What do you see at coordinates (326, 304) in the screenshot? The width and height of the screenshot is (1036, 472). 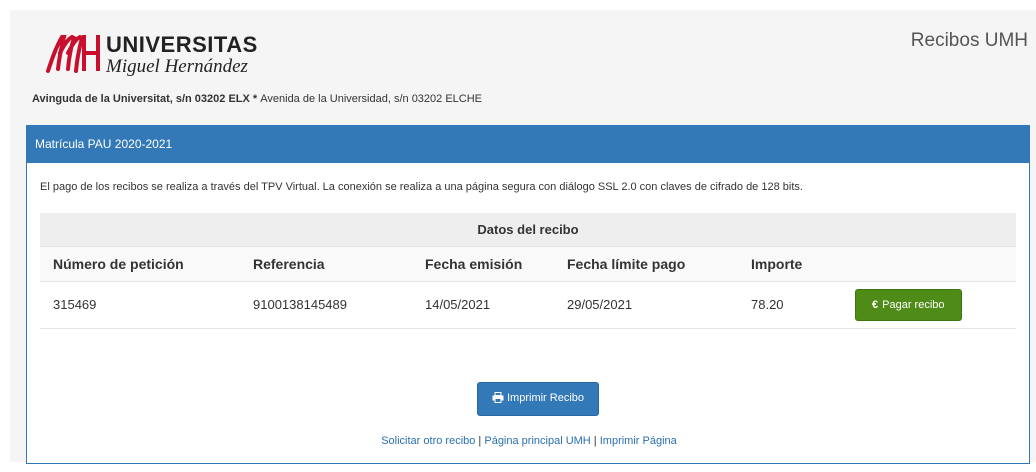 I see `cell-referencia: 9100138145489` at bounding box center [326, 304].